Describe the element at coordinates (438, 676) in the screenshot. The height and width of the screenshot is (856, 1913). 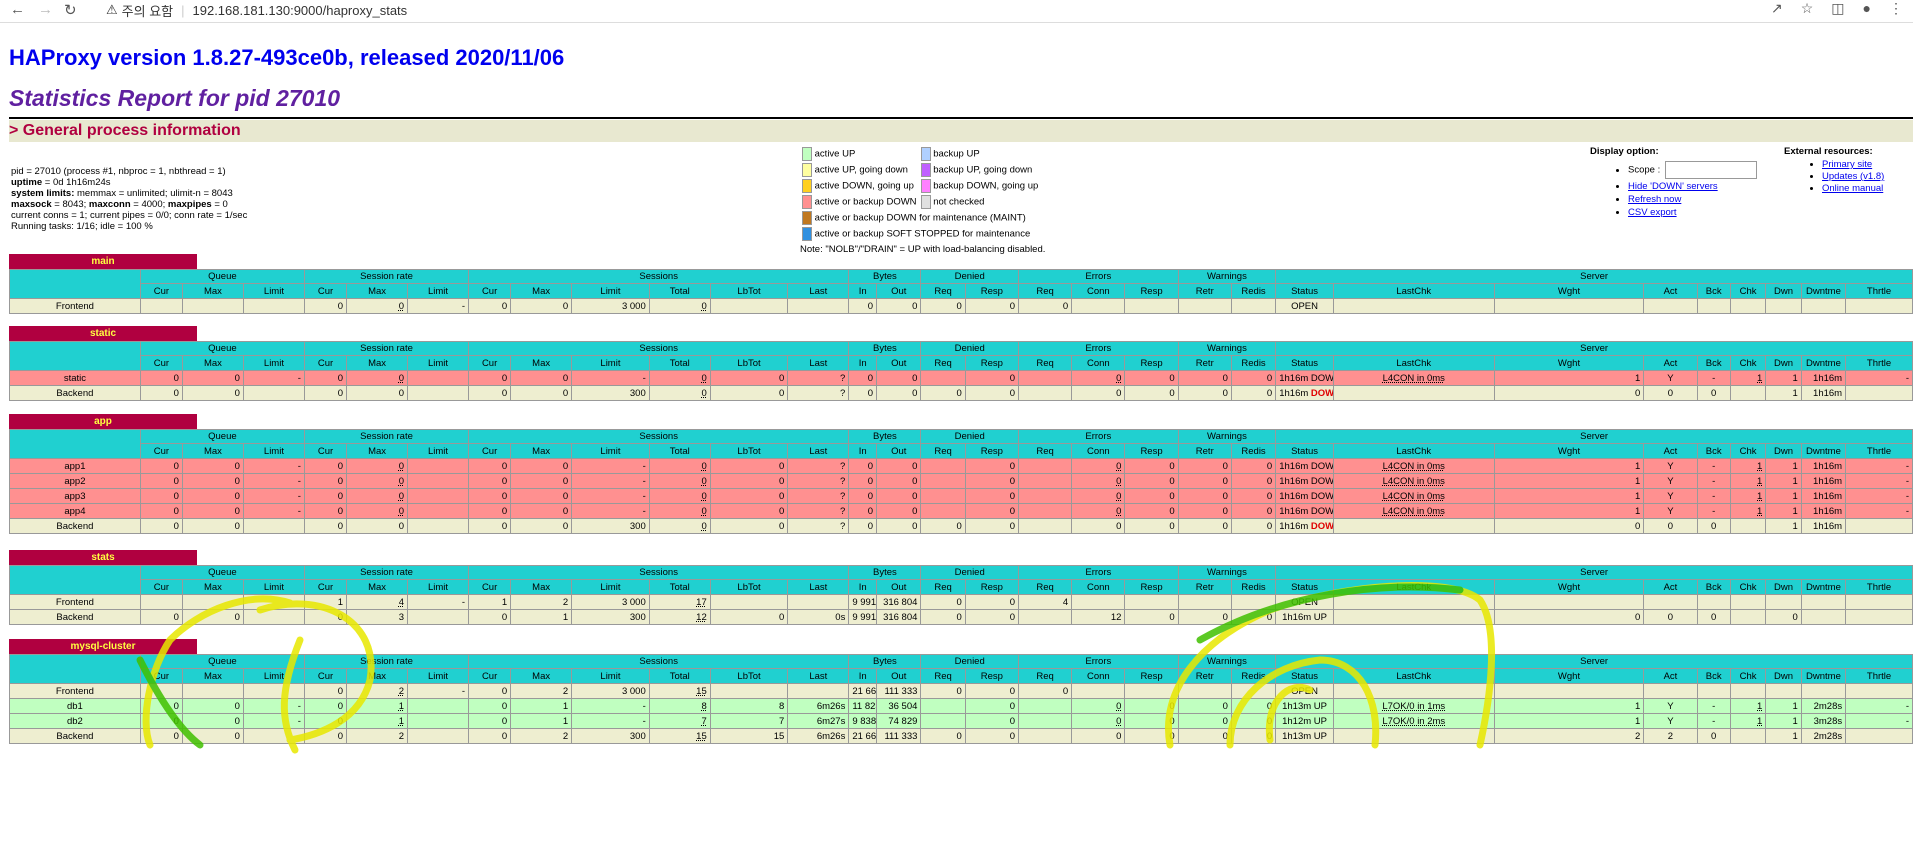
I see `column-header: Limit` at that location.